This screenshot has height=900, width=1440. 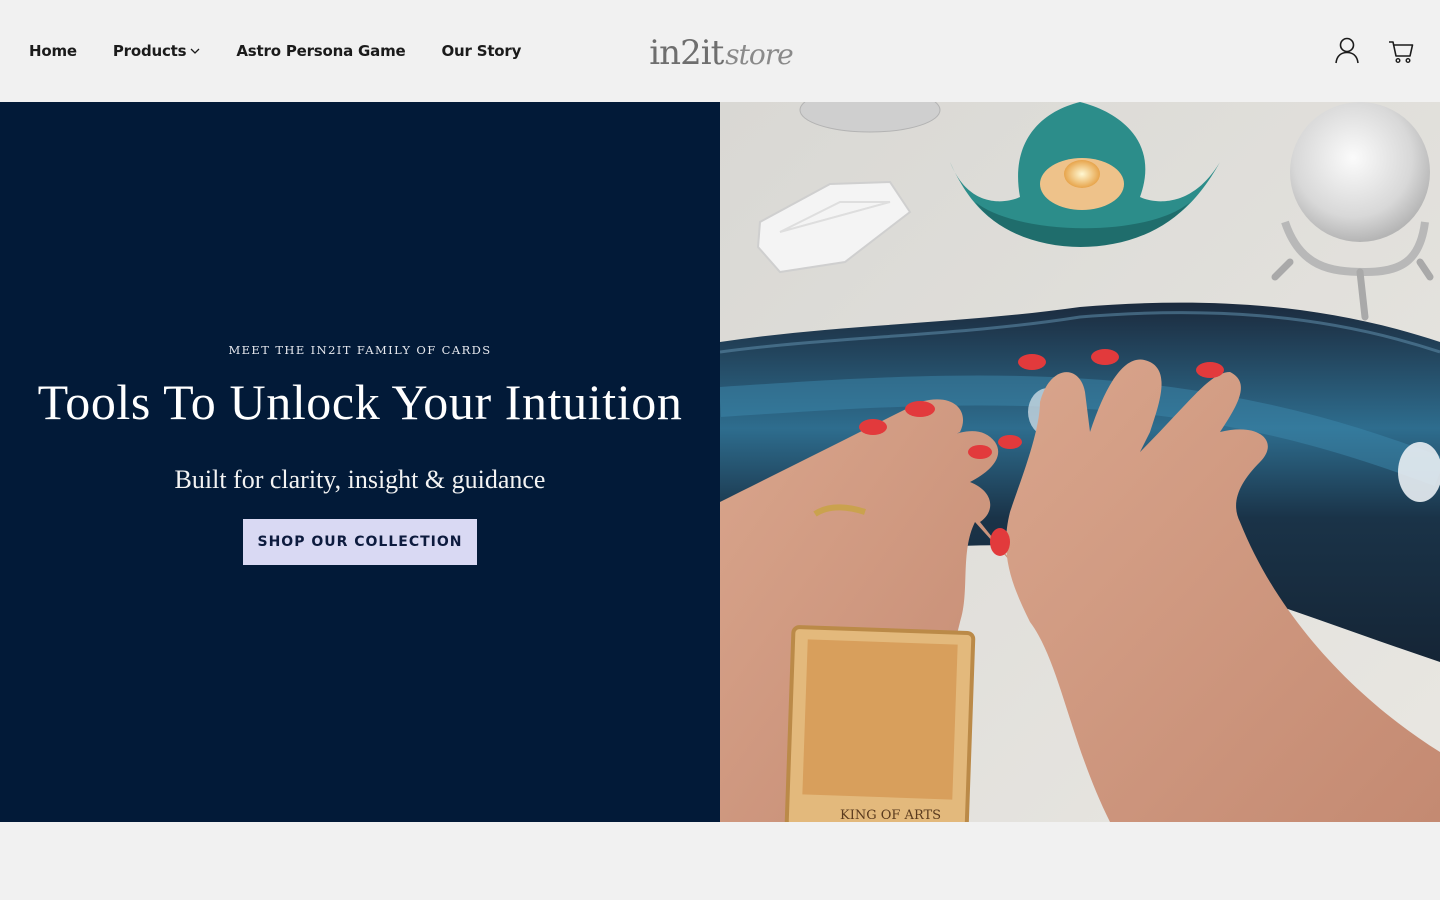 I want to click on cart-icon, so click(x=1401, y=50).